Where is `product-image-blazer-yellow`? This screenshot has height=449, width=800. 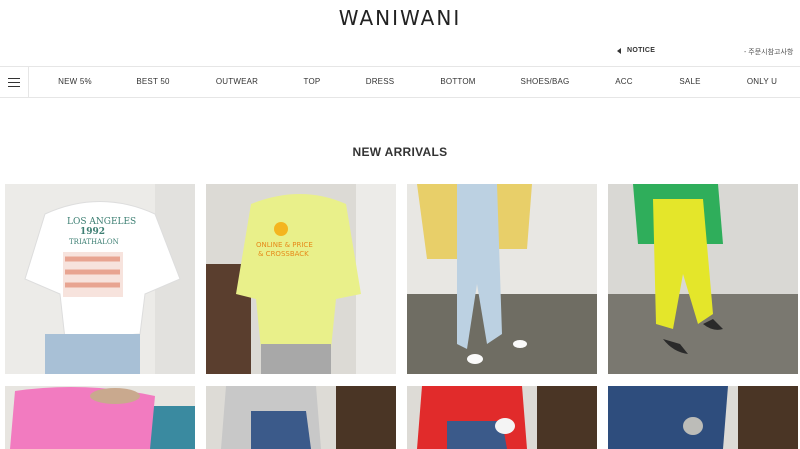
product-image-blazer-yellow is located at coordinates (502, 279).